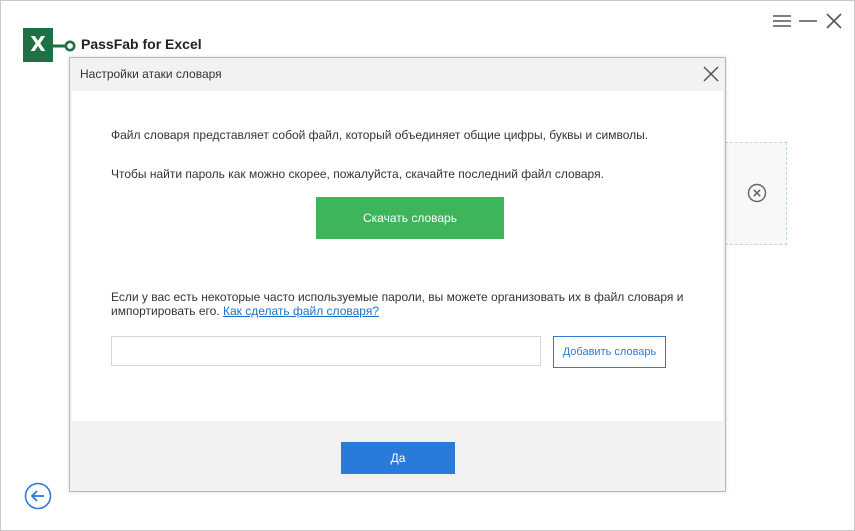  I want to click on dialog-title: Настройки атаки словаря, so click(151, 74).